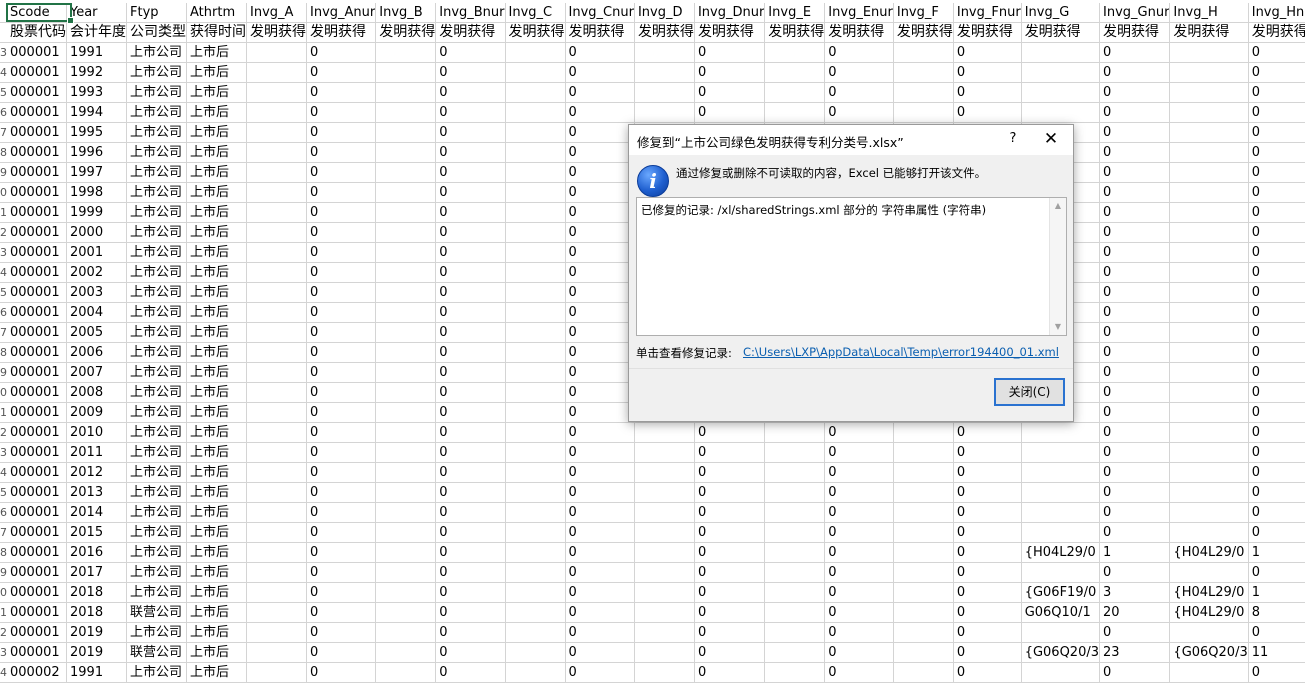  Describe the element at coordinates (96, 512) in the screenshot. I see `cell: 2014` at that location.